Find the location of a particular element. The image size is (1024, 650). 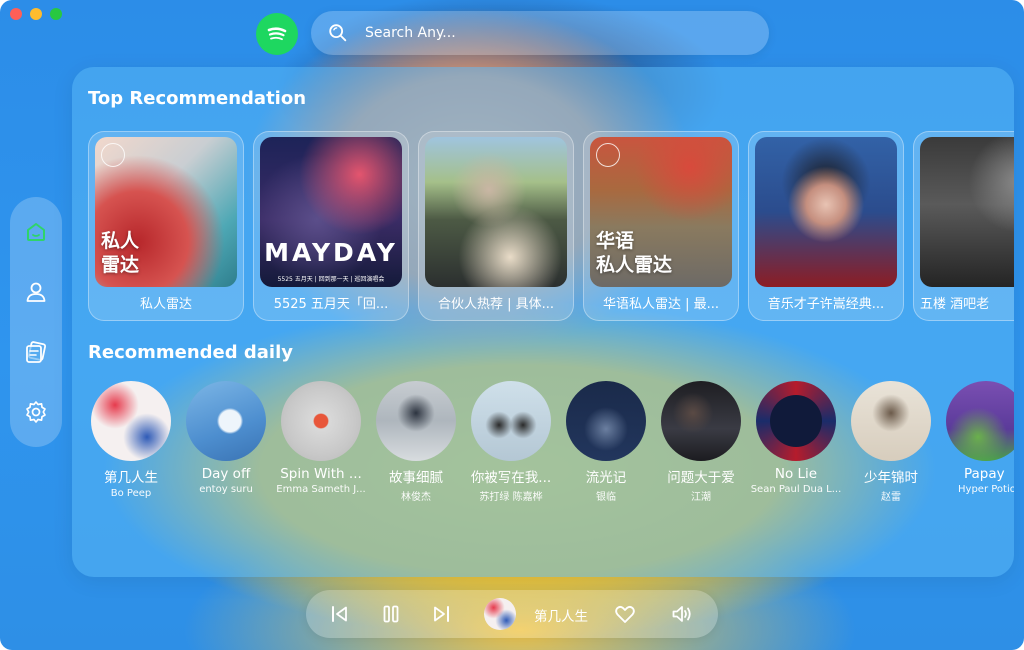

zoom-window-button is located at coordinates (56, 14).